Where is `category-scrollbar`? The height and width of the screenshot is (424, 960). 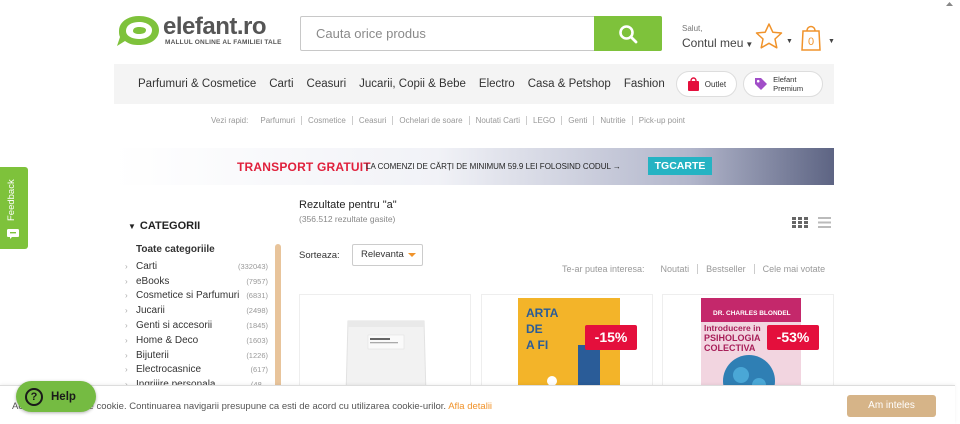 category-scrollbar is located at coordinates (278, 316).